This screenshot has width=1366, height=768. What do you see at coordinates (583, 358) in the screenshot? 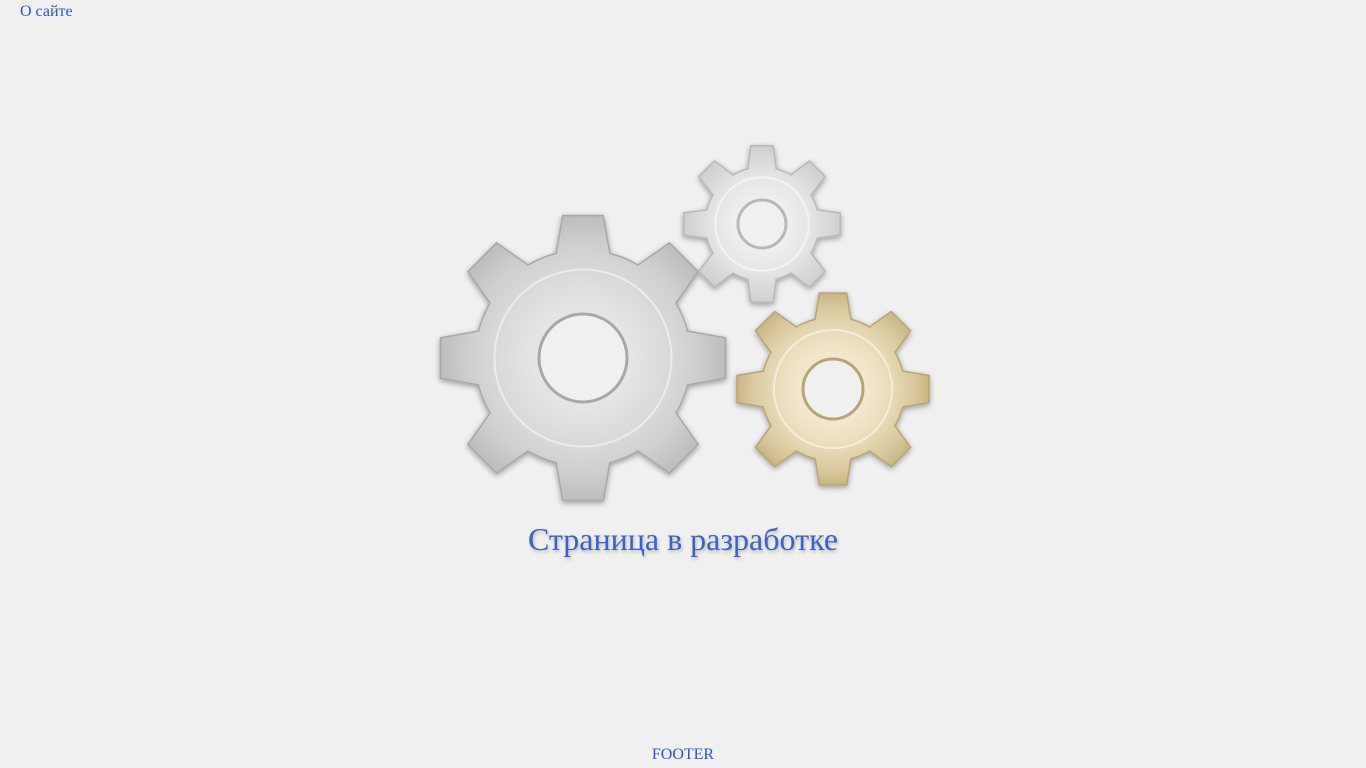
I see `large-gear` at bounding box center [583, 358].